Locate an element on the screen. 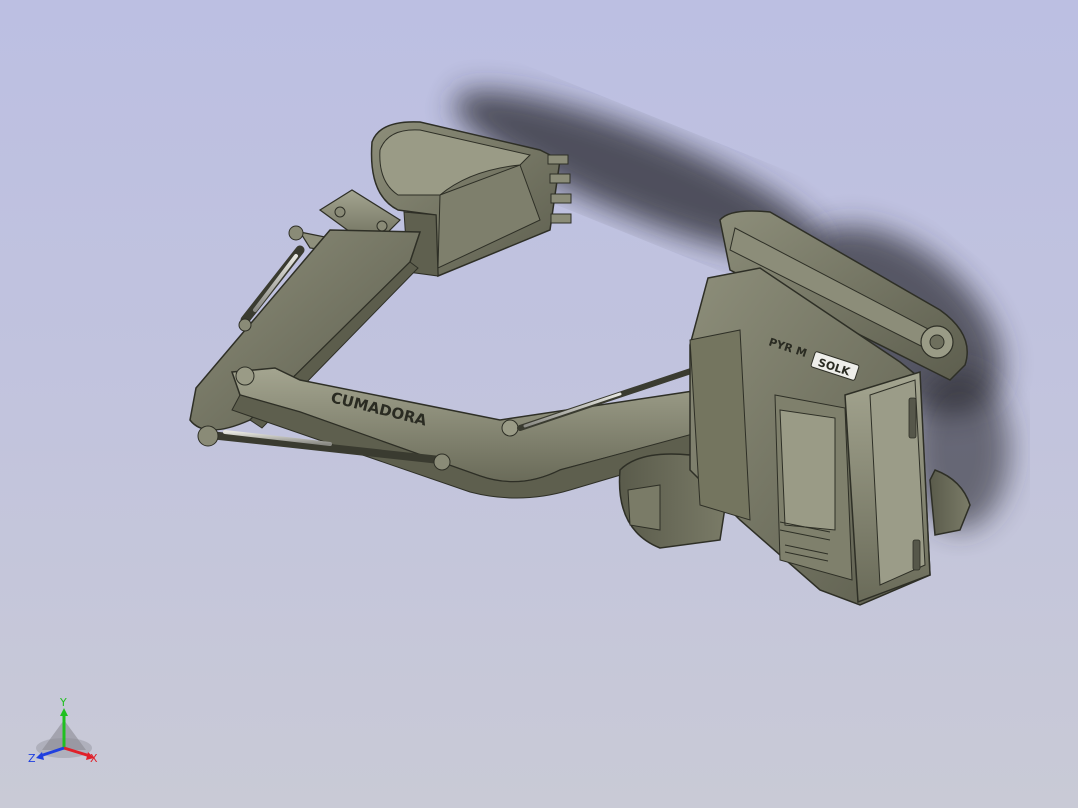  x-axis-label: X is located at coordinates (94, 758).